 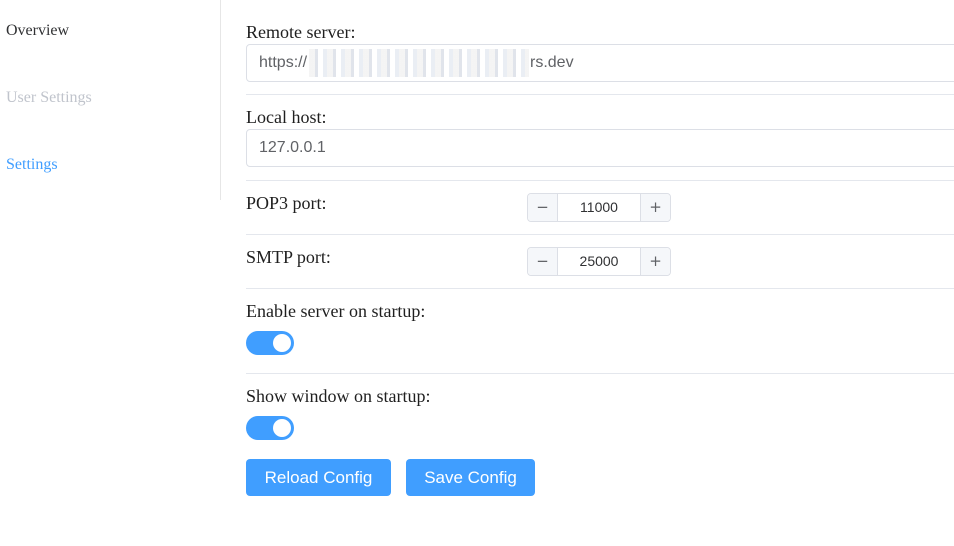 What do you see at coordinates (110, 100) in the screenshot?
I see `sidebar: Overview User Settings Settings` at bounding box center [110, 100].